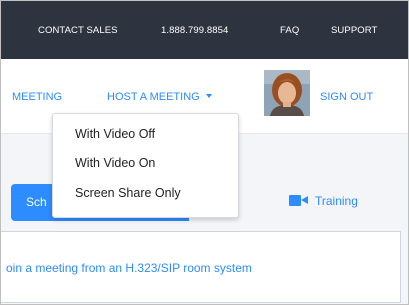 The width and height of the screenshot is (409, 305). I want to click on support-link: SUPPORT, so click(354, 30).